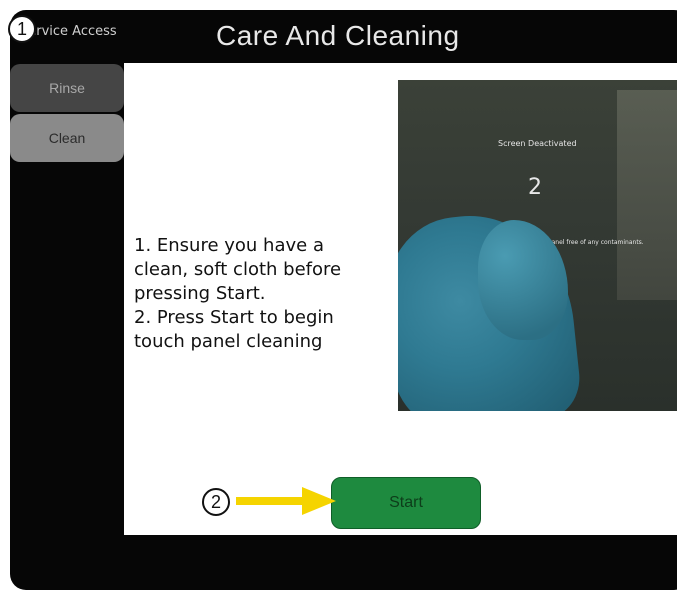 Image resolution: width=677 pixels, height=590 pixels. I want to click on sidebar-item-rinse: Rinse, so click(67, 88).